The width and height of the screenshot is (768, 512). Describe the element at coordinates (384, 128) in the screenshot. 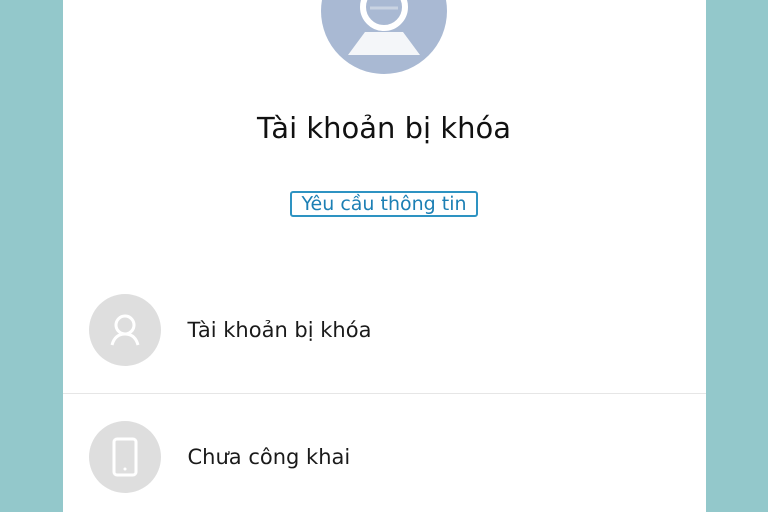

I see `account-status-title: Tài khoản bị khóa` at that location.